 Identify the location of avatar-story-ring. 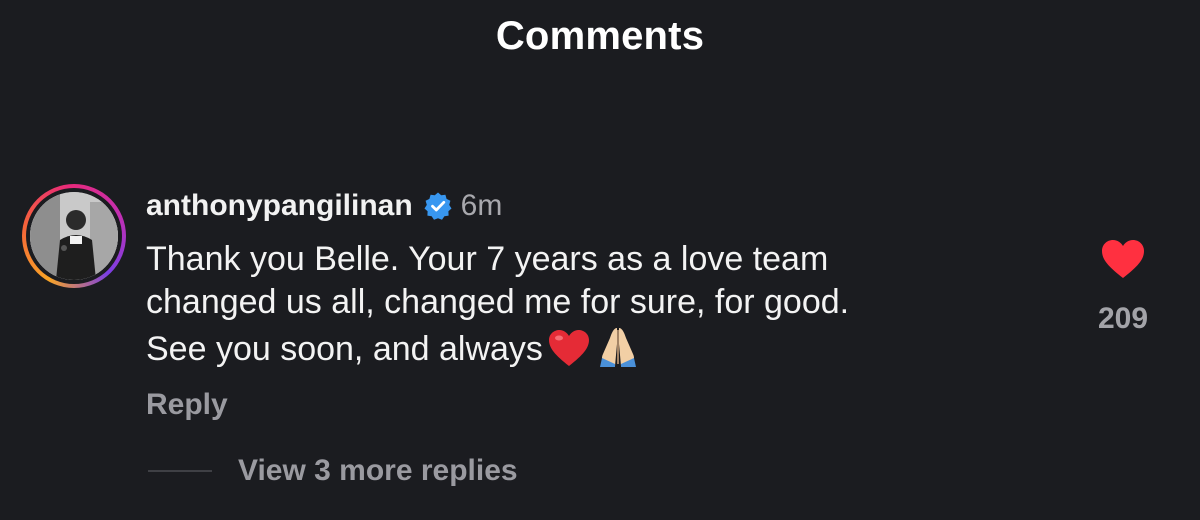
(74, 236).